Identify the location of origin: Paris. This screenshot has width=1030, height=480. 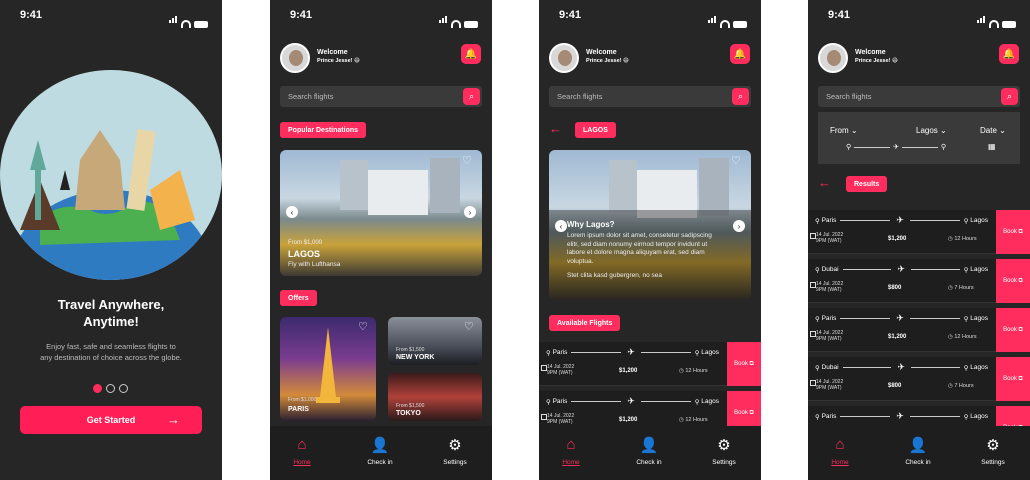
(829, 416).